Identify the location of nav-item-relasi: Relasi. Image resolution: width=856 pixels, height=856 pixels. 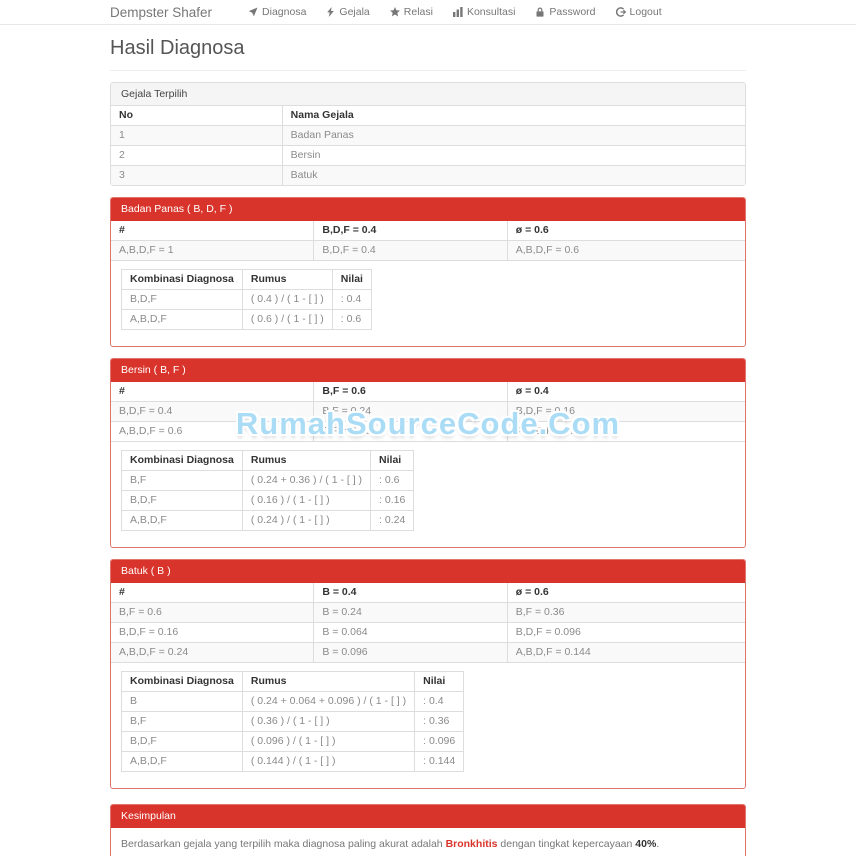
(411, 12).